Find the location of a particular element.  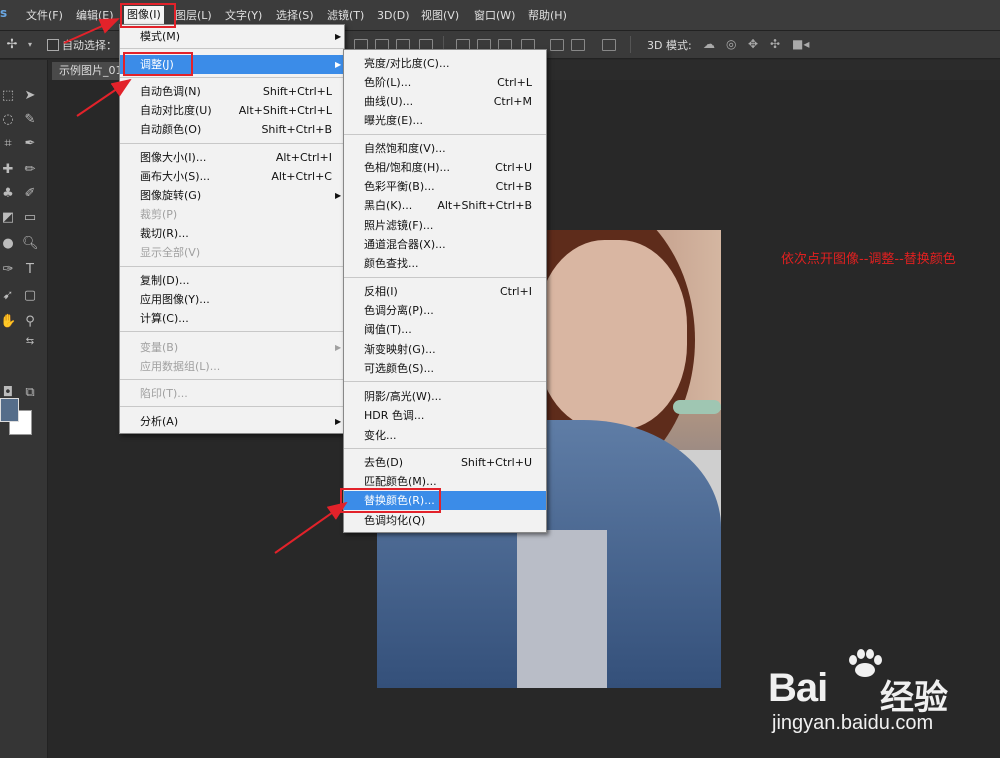

watermark-brand: Bai is located at coordinates (798, 688).